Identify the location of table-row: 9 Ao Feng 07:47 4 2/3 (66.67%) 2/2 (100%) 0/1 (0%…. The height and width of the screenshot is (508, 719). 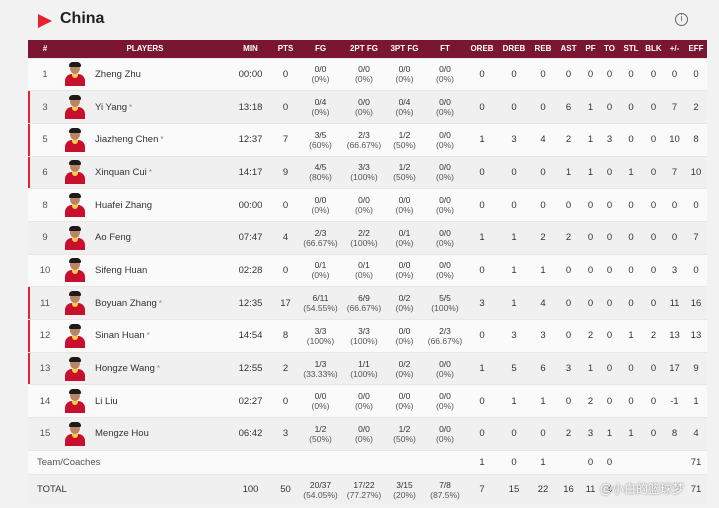
(367, 237).